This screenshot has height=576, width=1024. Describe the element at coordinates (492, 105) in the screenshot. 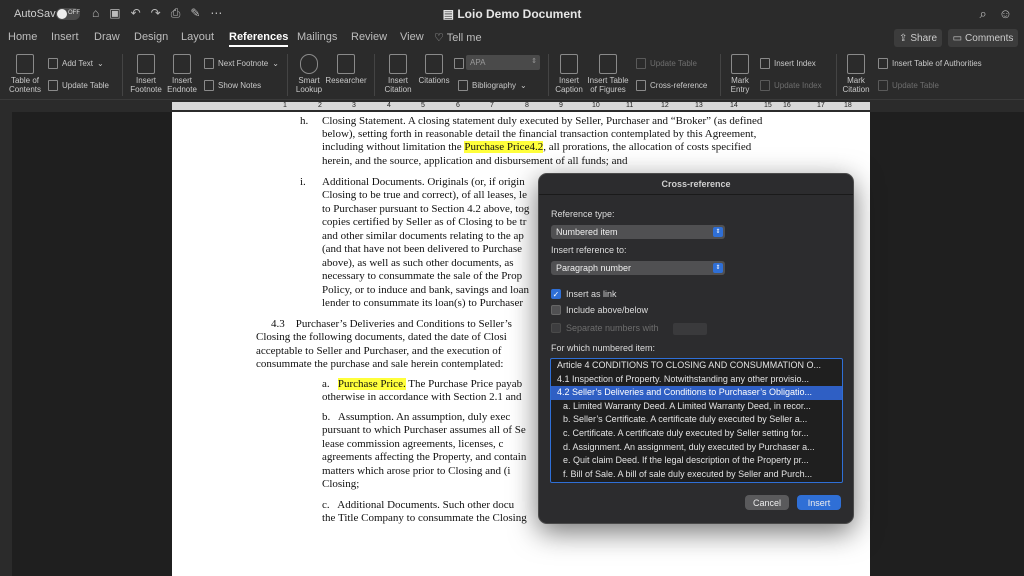

I see `ruler-number: 7` at that location.